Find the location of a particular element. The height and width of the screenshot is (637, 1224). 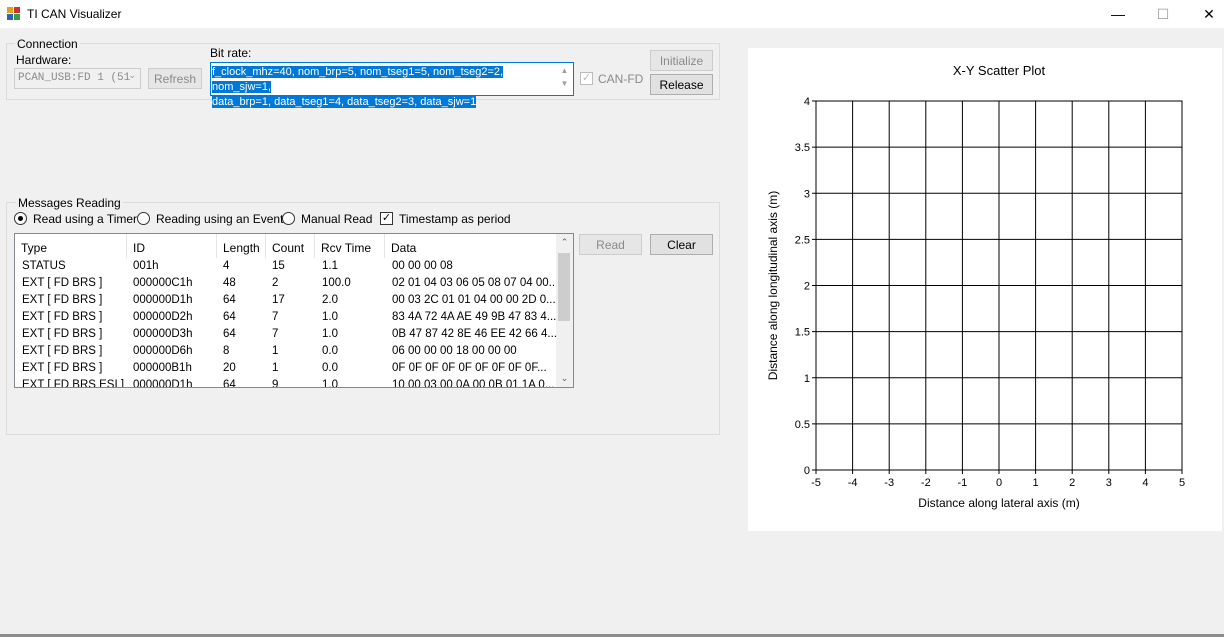

messages-group-title: Messages Reading is located at coordinates (69, 203).